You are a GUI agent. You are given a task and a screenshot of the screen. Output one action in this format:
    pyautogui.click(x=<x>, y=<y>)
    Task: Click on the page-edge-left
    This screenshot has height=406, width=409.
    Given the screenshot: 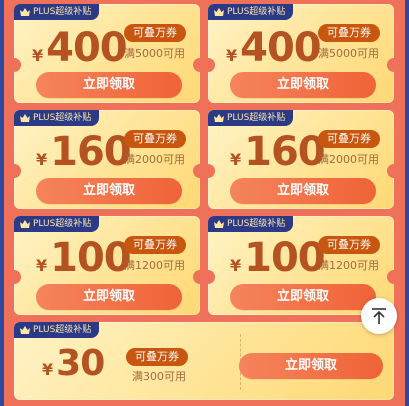 What is the action you would take?
    pyautogui.click(x=2, y=203)
    